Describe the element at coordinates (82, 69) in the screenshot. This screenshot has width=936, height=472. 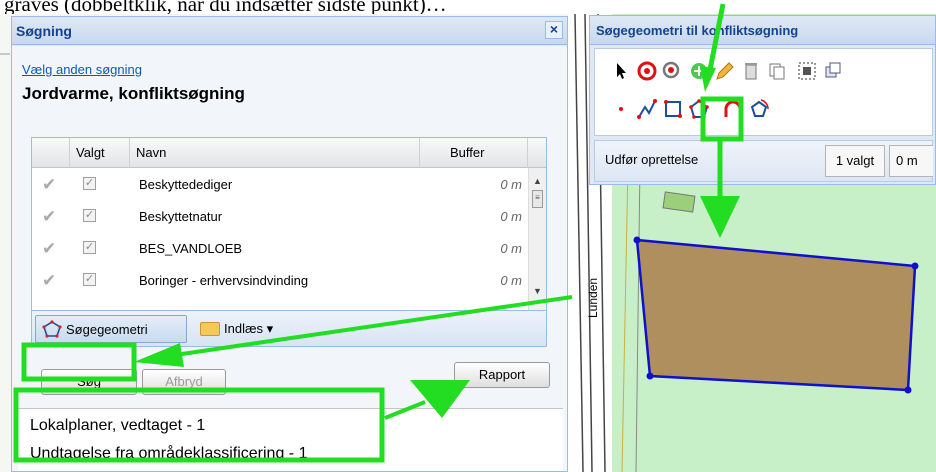
I see `choose-other-search-link: Vælg anden søgning` at that location.